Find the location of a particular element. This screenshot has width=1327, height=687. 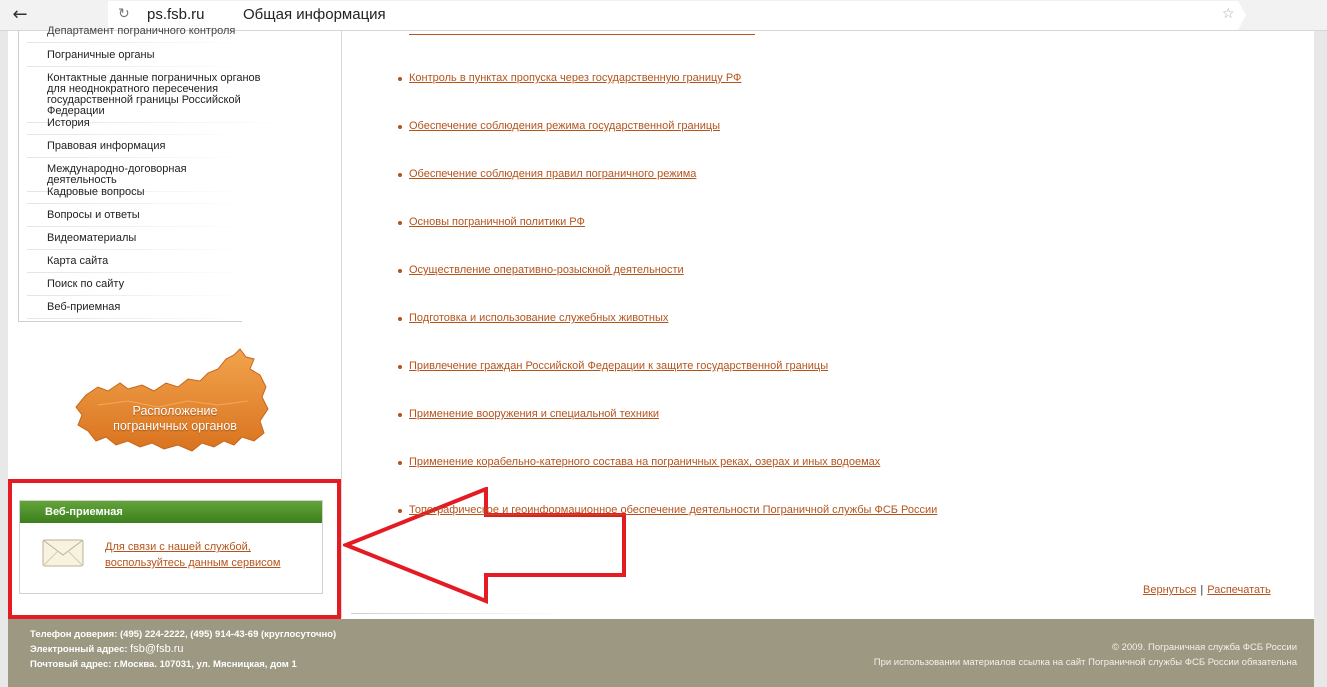

reload-icon: ↻ is located at coordinates (124, 14).